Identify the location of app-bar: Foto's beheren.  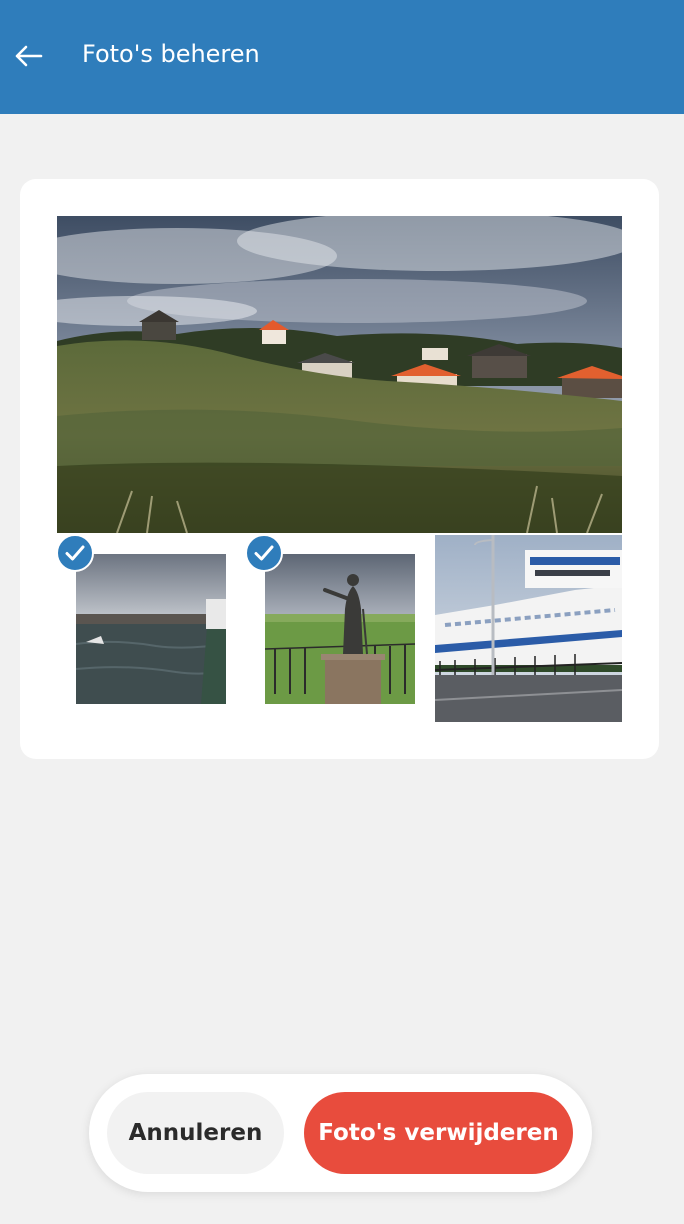
(342, 57).